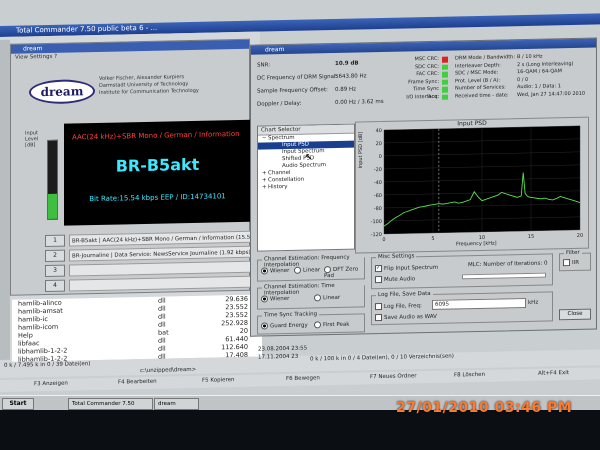 The height and width of the screenshot is (450, 600). What do you see at coordinates (482, 238) in the screenshot?
I see `x-tick-label: 10` at bounding box center [482, 238].